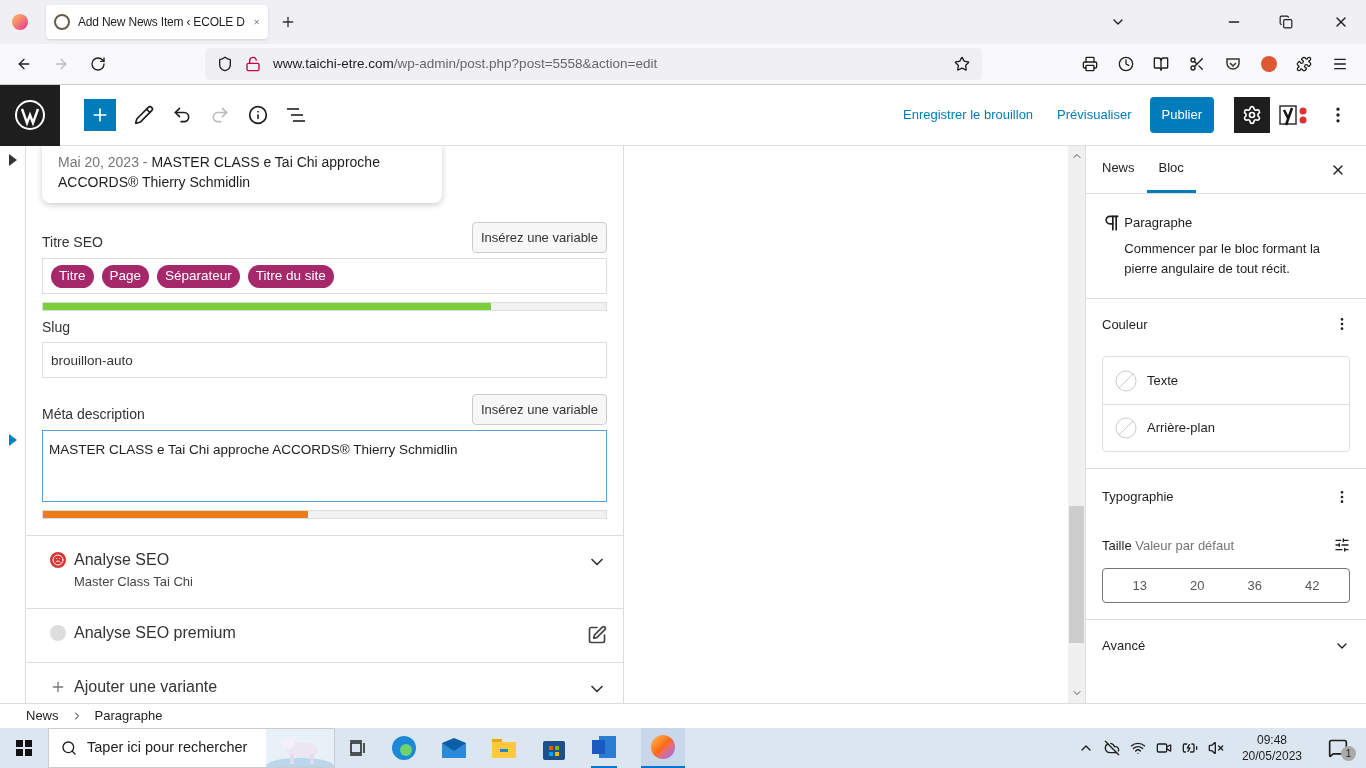  I want to click on variable-tag: Titre, so click(72, 276).